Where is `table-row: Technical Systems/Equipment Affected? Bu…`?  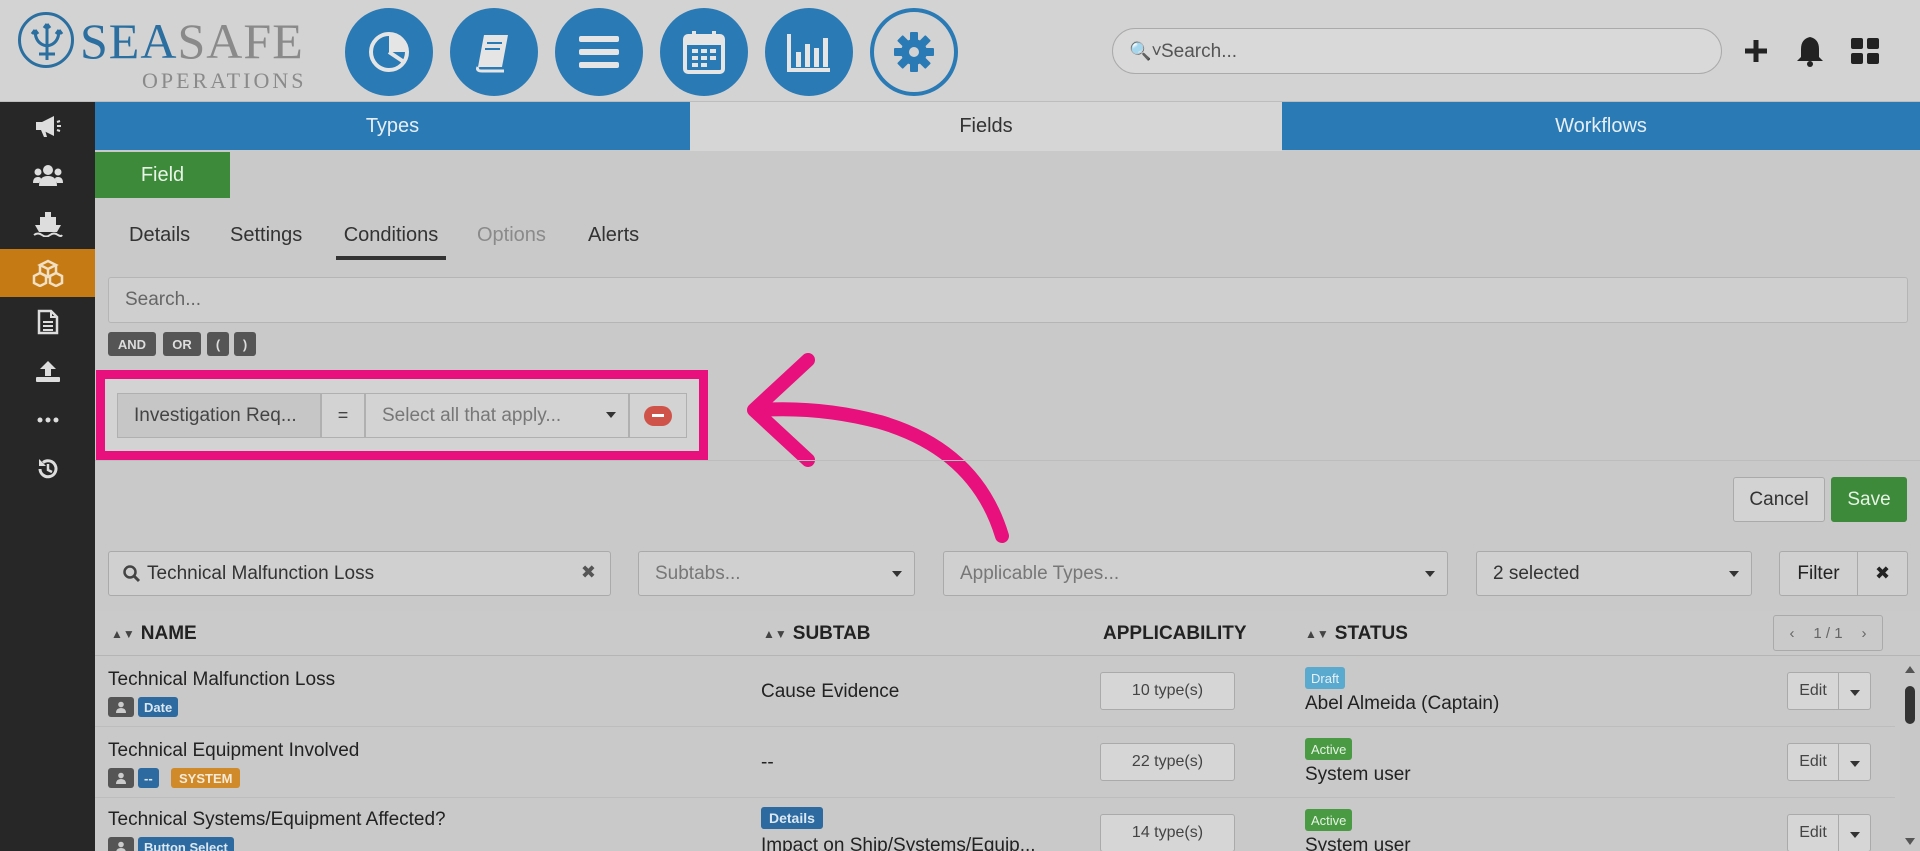
table-row: Technical Systems/Equipment Affected? Bu… is located at coordinates (995, 825).